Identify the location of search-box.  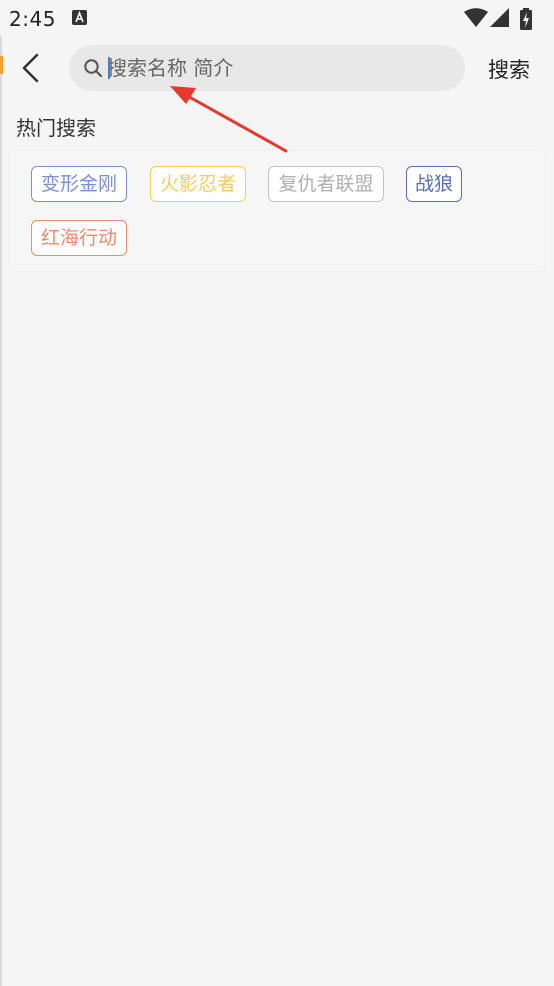
(267, 68).